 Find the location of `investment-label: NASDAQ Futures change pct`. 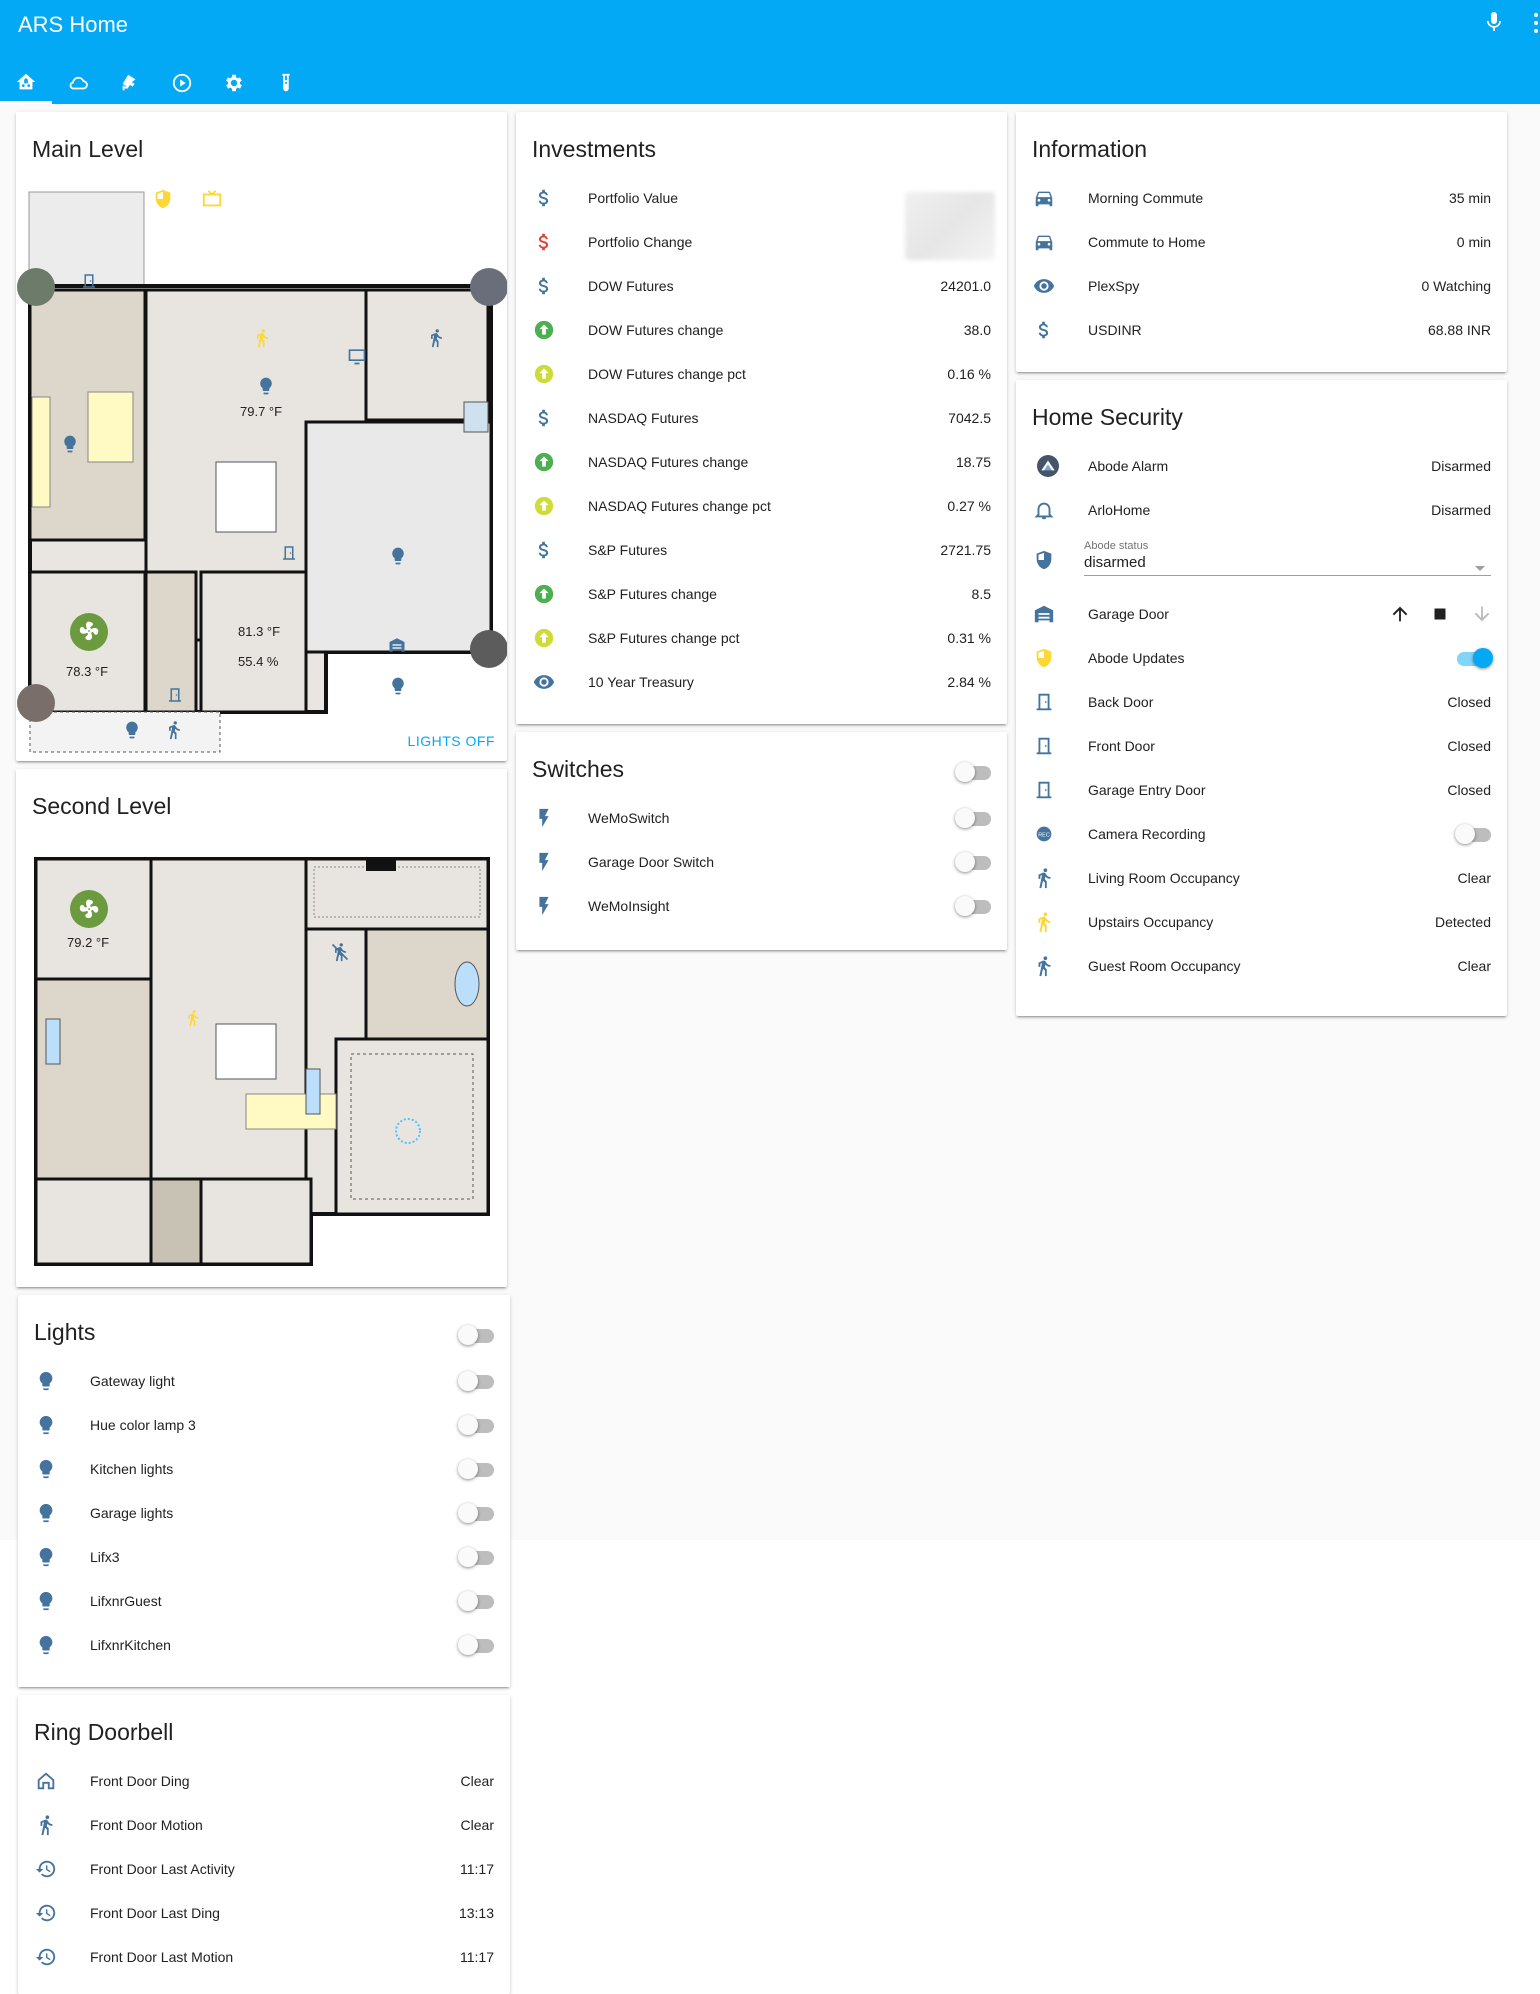

investment-label: NASDAQ Futures change pct is located at coordinates (679, 506).